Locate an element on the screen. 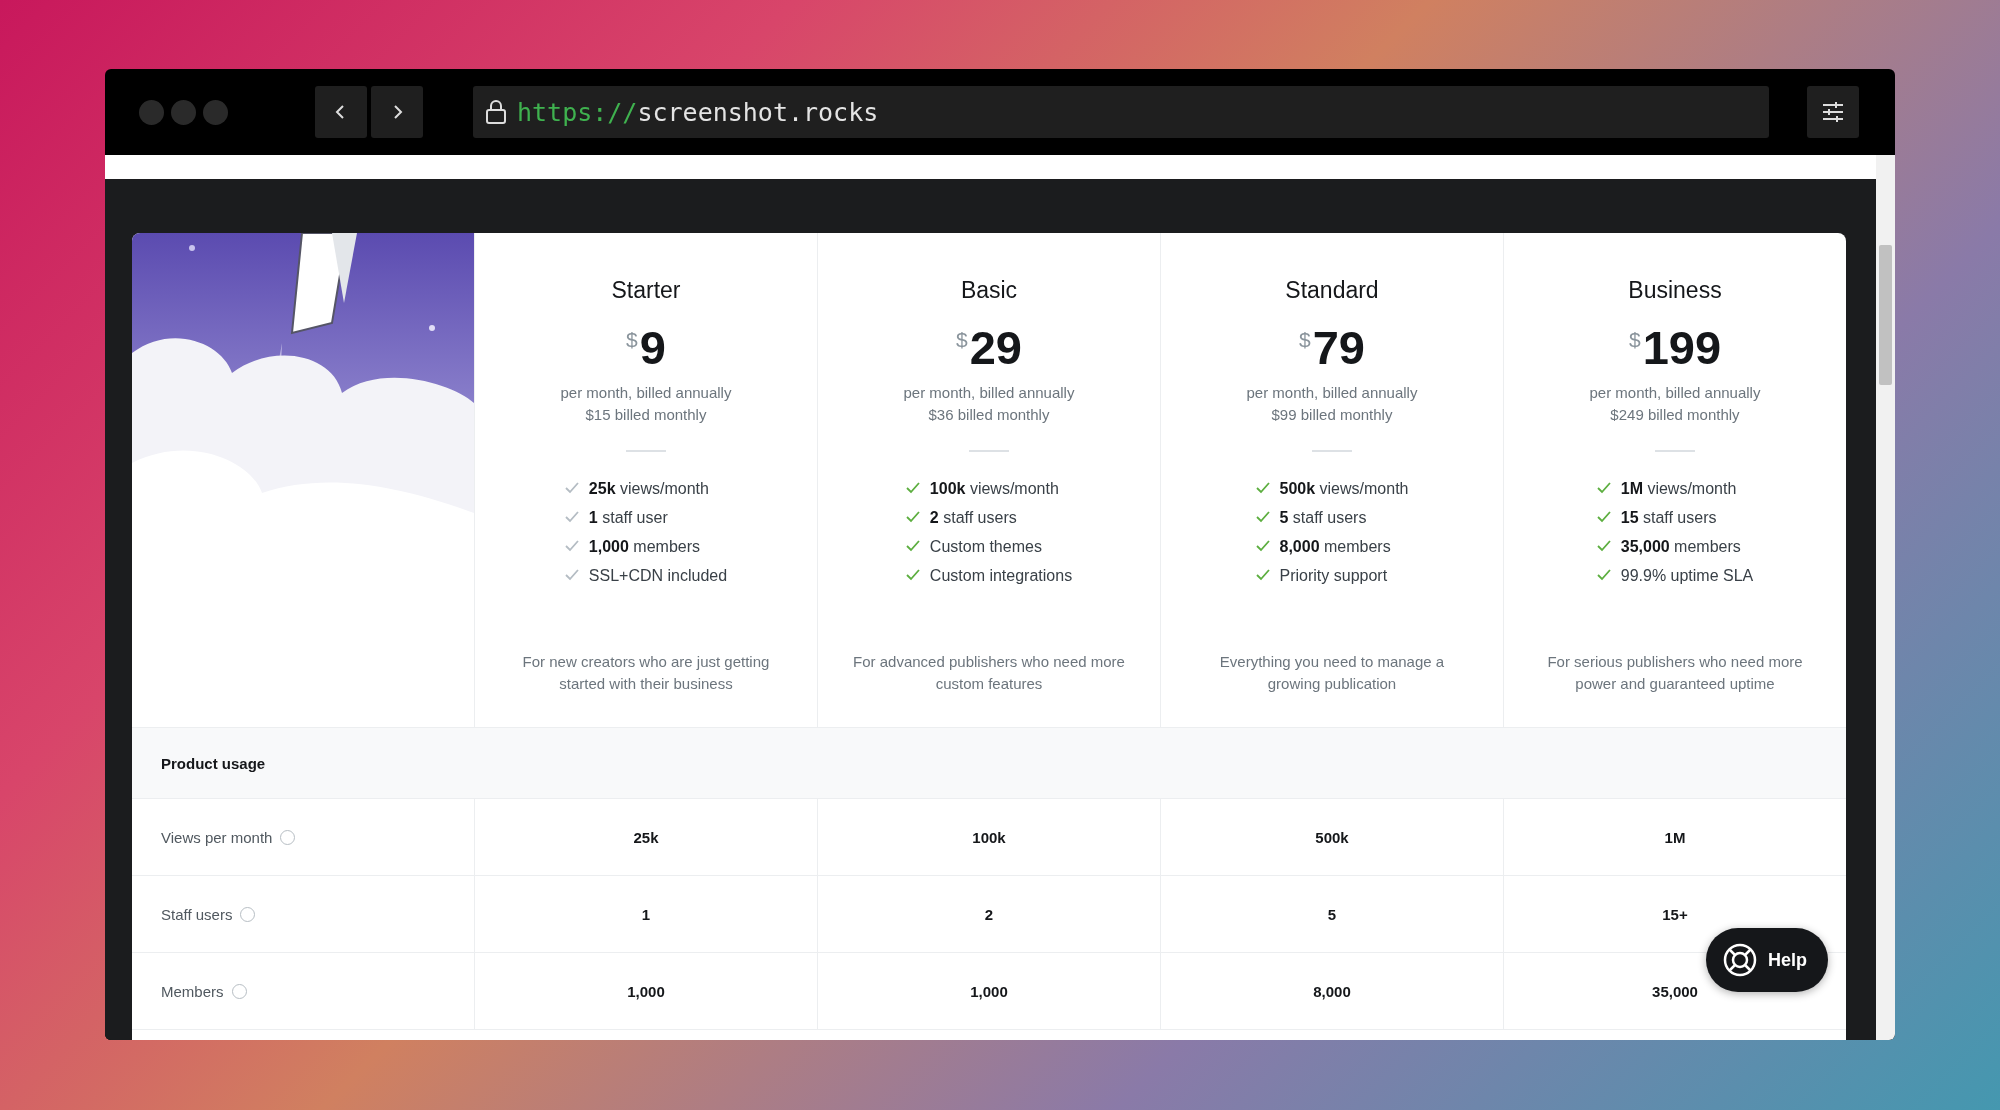  monthly-price: $36 billed monthly is located at coordinates (989, 414).